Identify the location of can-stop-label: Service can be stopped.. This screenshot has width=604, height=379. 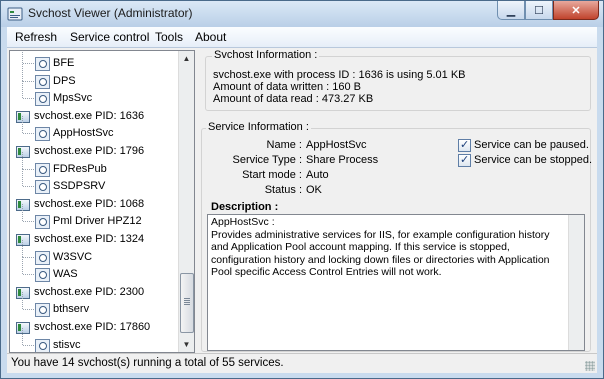
(533, 160).